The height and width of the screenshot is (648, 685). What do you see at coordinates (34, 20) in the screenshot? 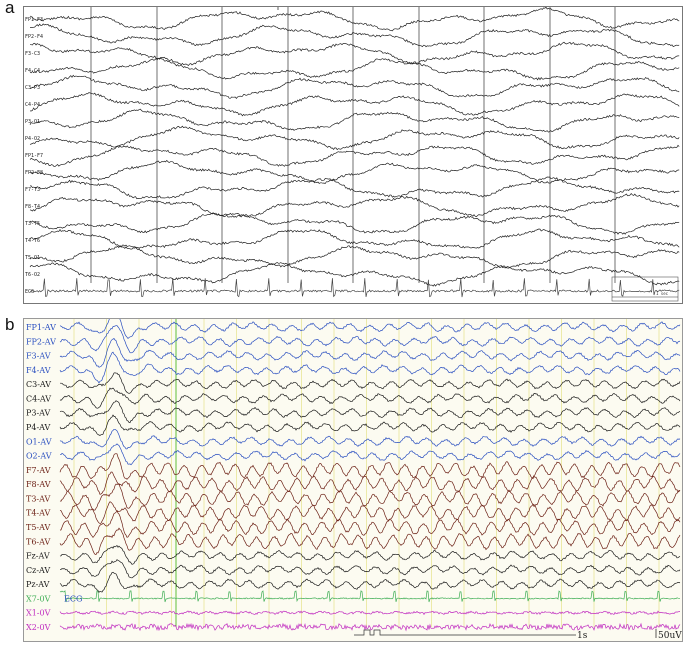
I see `lead-label: FP1-F3` at bounding box center [34, 20].